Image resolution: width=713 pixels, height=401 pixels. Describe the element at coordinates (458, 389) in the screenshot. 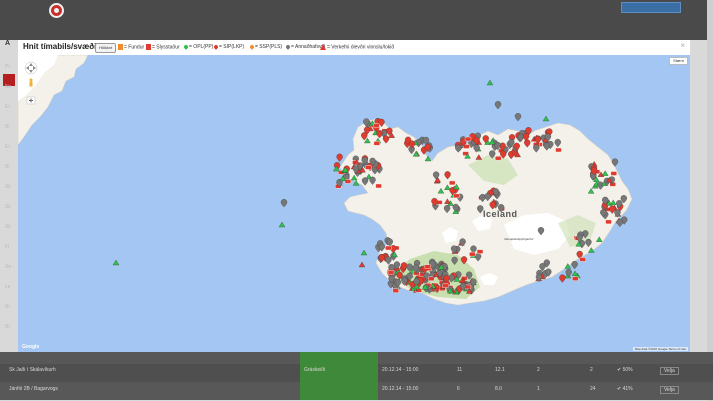

I see `row-count: 6` at that location.